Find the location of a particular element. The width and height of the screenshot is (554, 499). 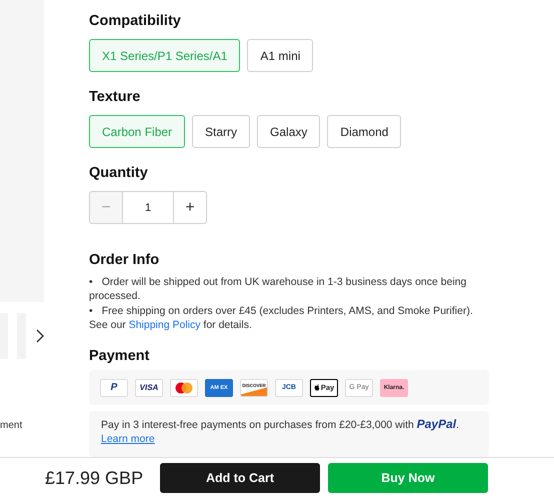

section-heading: Quantity is located at coordinates (119, 173).